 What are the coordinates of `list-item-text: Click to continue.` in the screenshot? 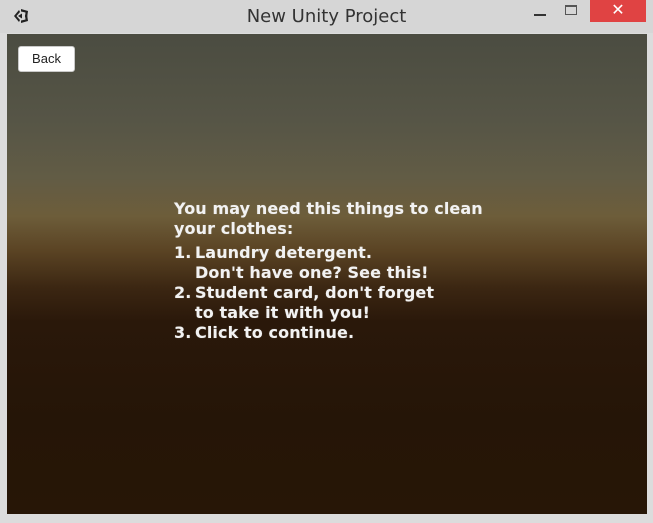 It's located at (275, 332).